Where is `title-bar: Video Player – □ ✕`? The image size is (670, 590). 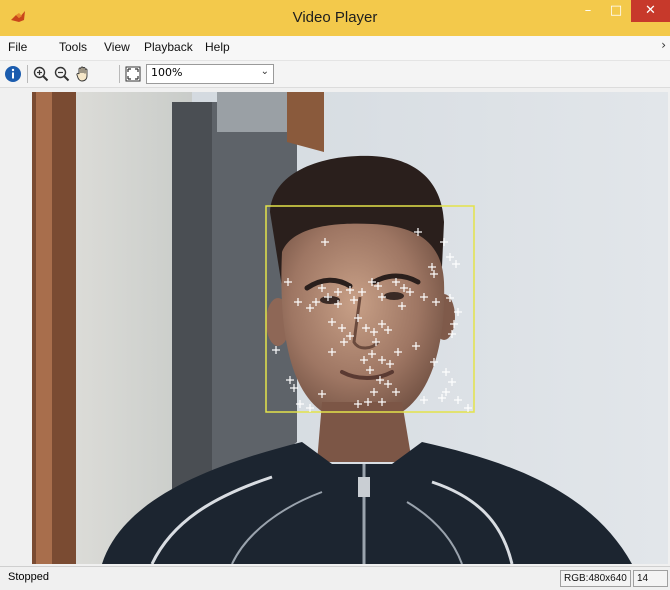 title-bar: Video Player – □ ✕ is located at coordinates (335, 18).